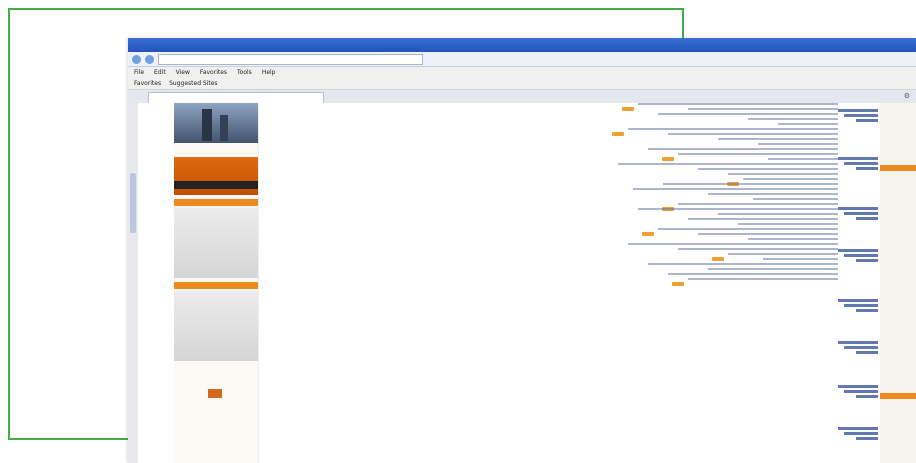  Describe the element at coordinates (216, 185) in the screenshot. I see `banner-dark-strip` at that location.